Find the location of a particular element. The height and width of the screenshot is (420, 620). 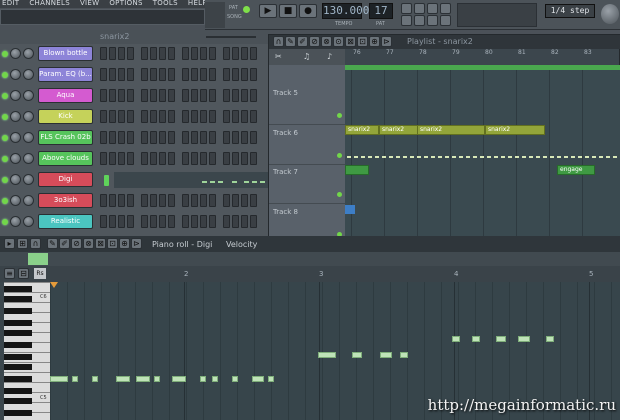

channel-button: 3o3ish is located at coordinates (65, 200).